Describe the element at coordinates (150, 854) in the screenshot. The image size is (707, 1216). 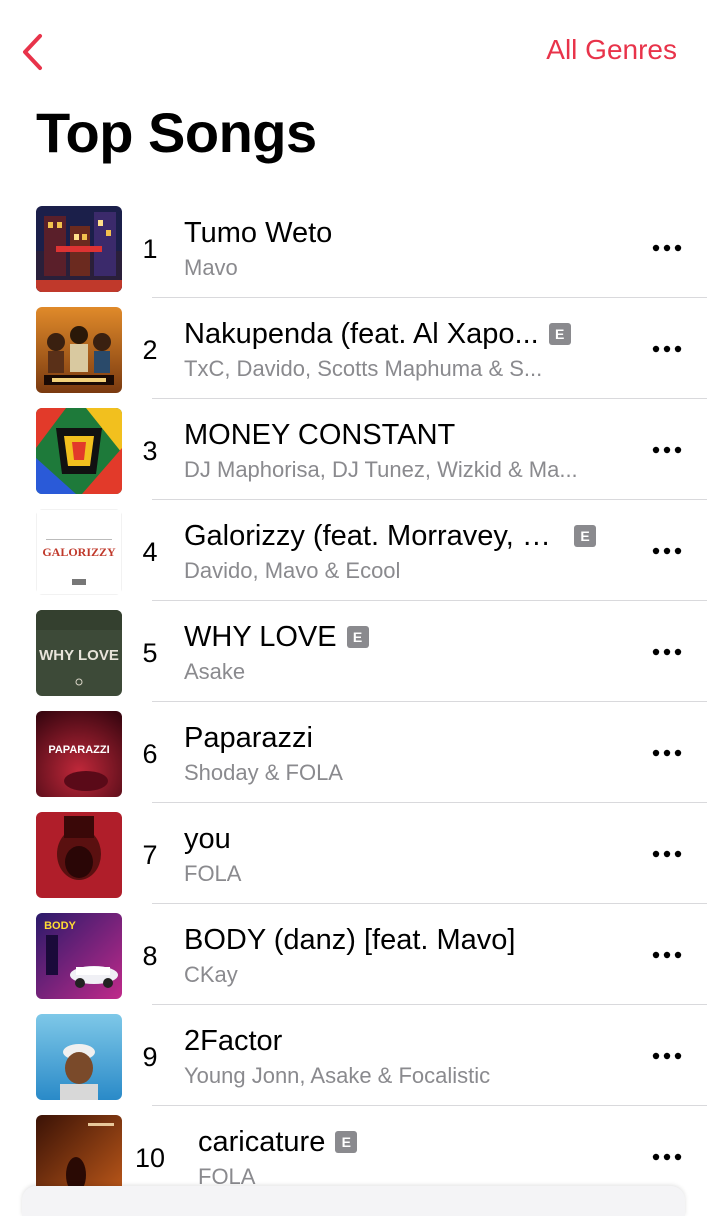
I see `song-rank: 7` at that location.